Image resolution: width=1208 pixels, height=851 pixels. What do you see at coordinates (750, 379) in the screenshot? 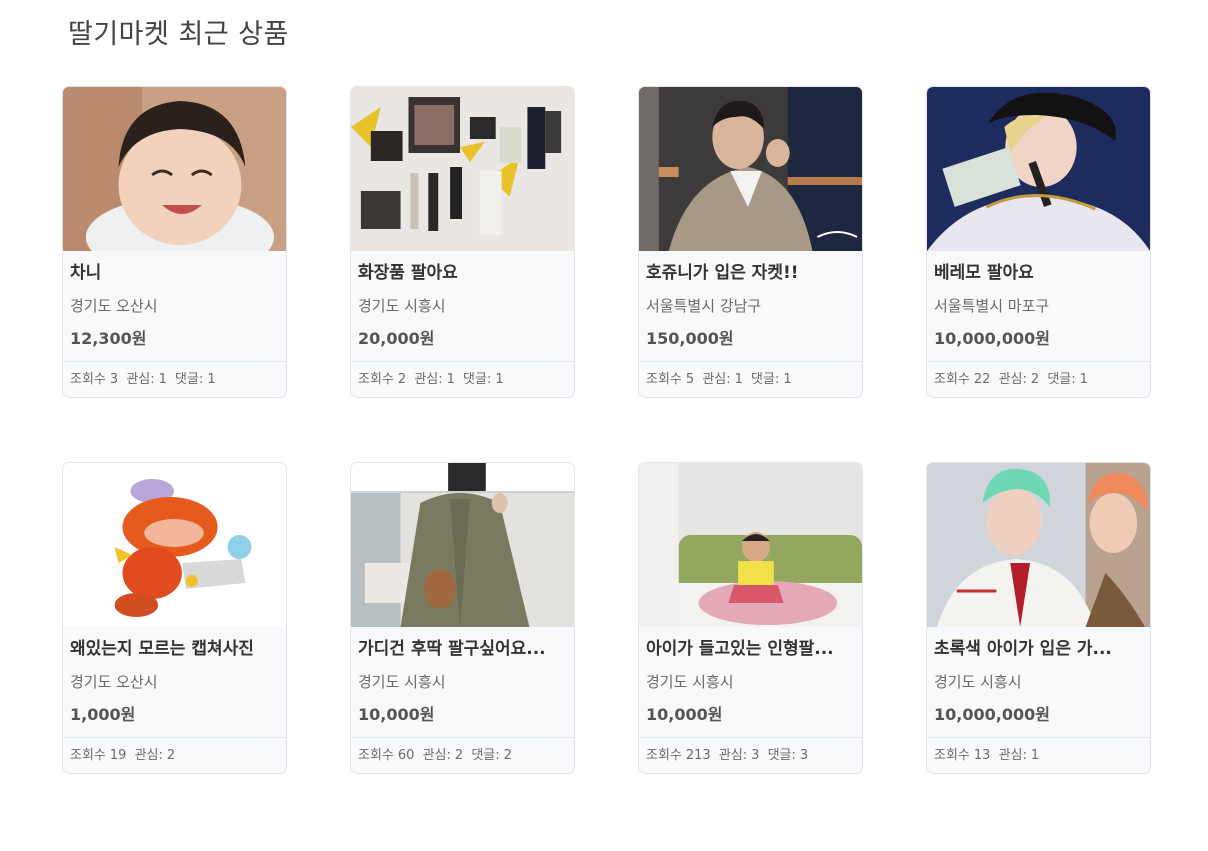
I see `product-stats: 조회수 5 관심: 1 댓글: 1` at bounding box center [750, 379].